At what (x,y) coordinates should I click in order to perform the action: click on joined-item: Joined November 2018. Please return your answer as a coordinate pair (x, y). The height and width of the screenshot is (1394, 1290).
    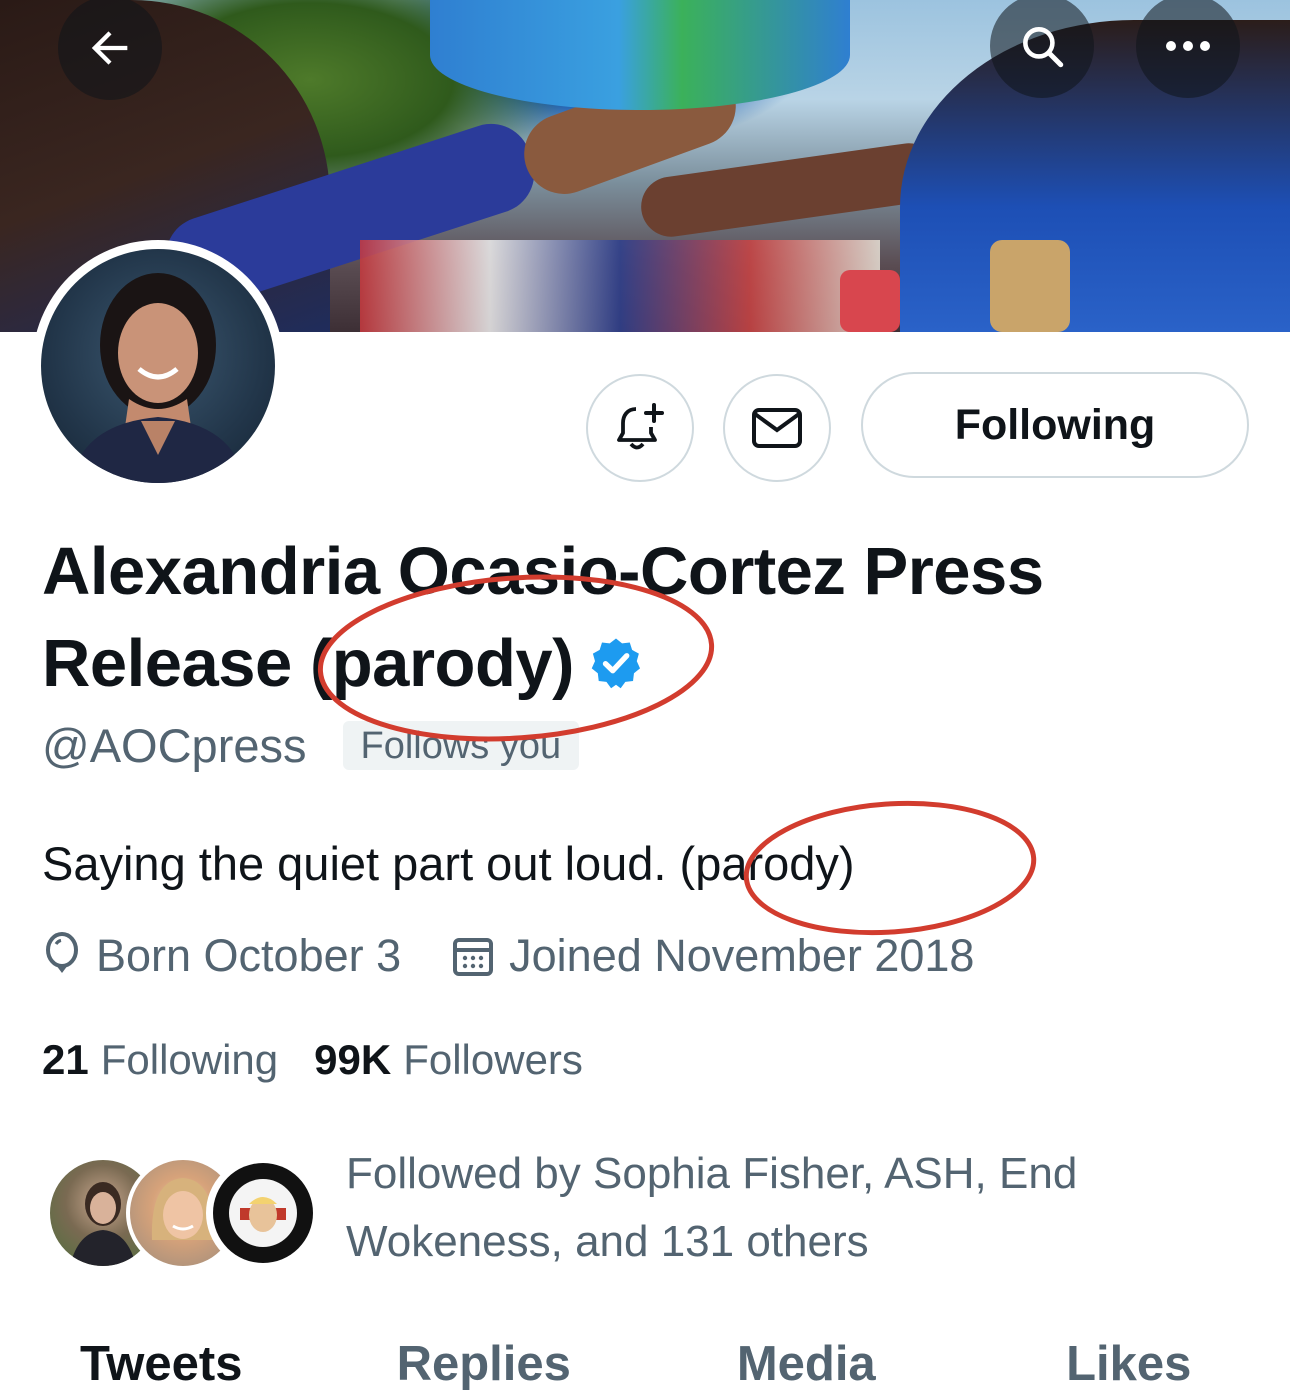
    Looking at the image, I should click on (712, 956).